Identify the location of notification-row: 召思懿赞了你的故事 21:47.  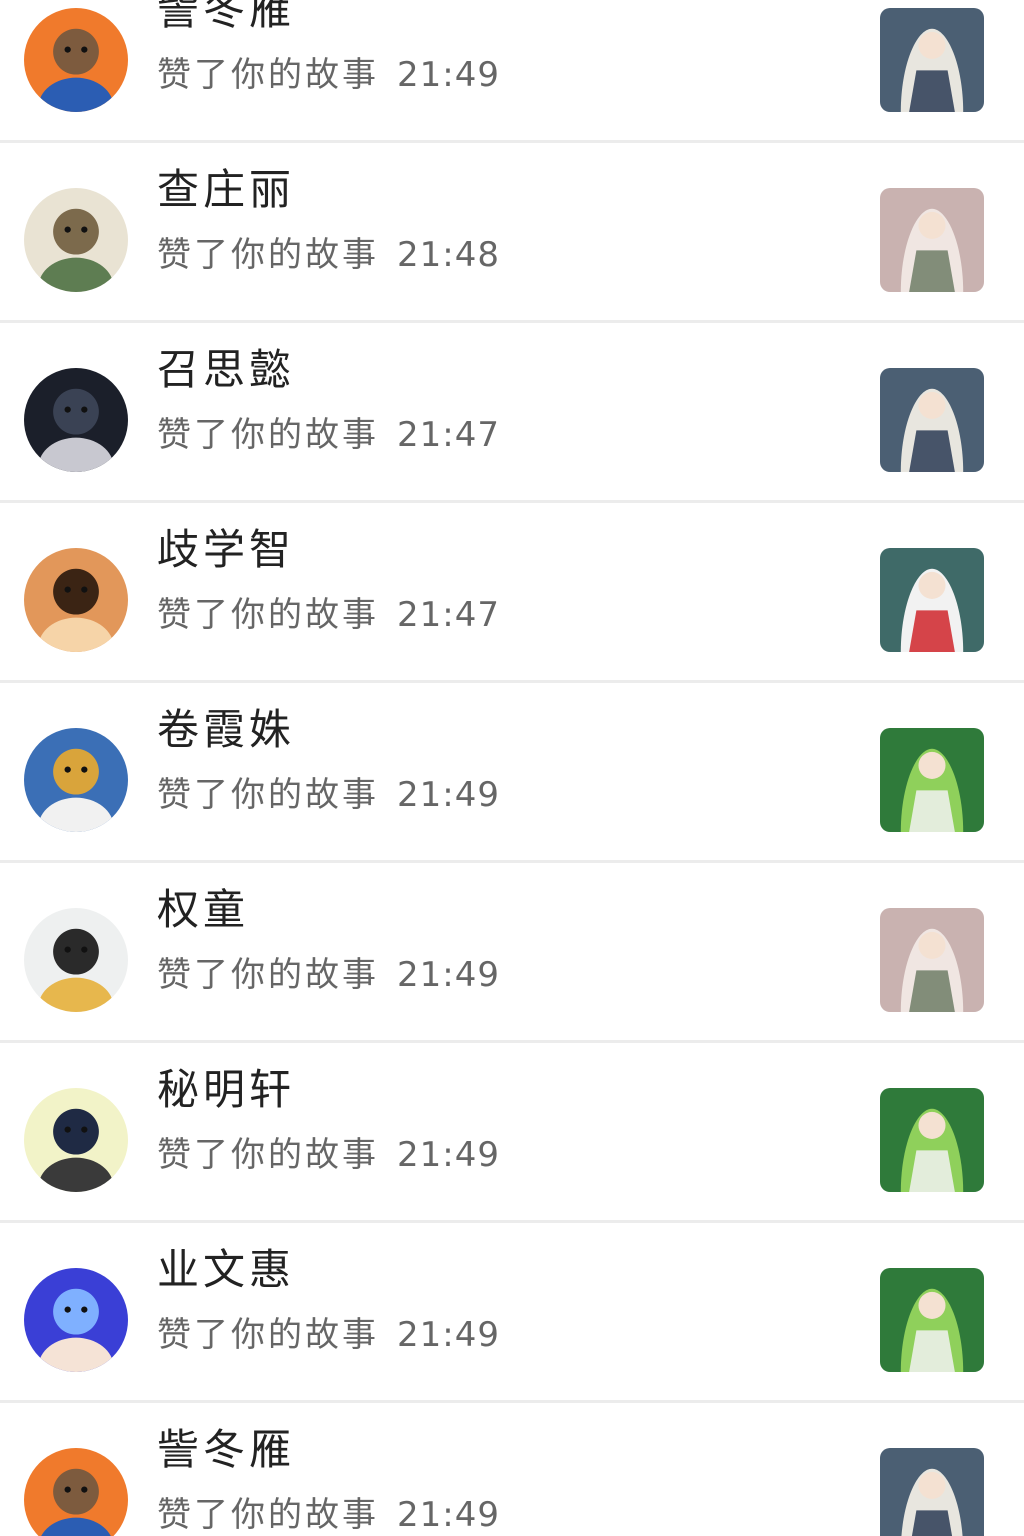
(512, 413).